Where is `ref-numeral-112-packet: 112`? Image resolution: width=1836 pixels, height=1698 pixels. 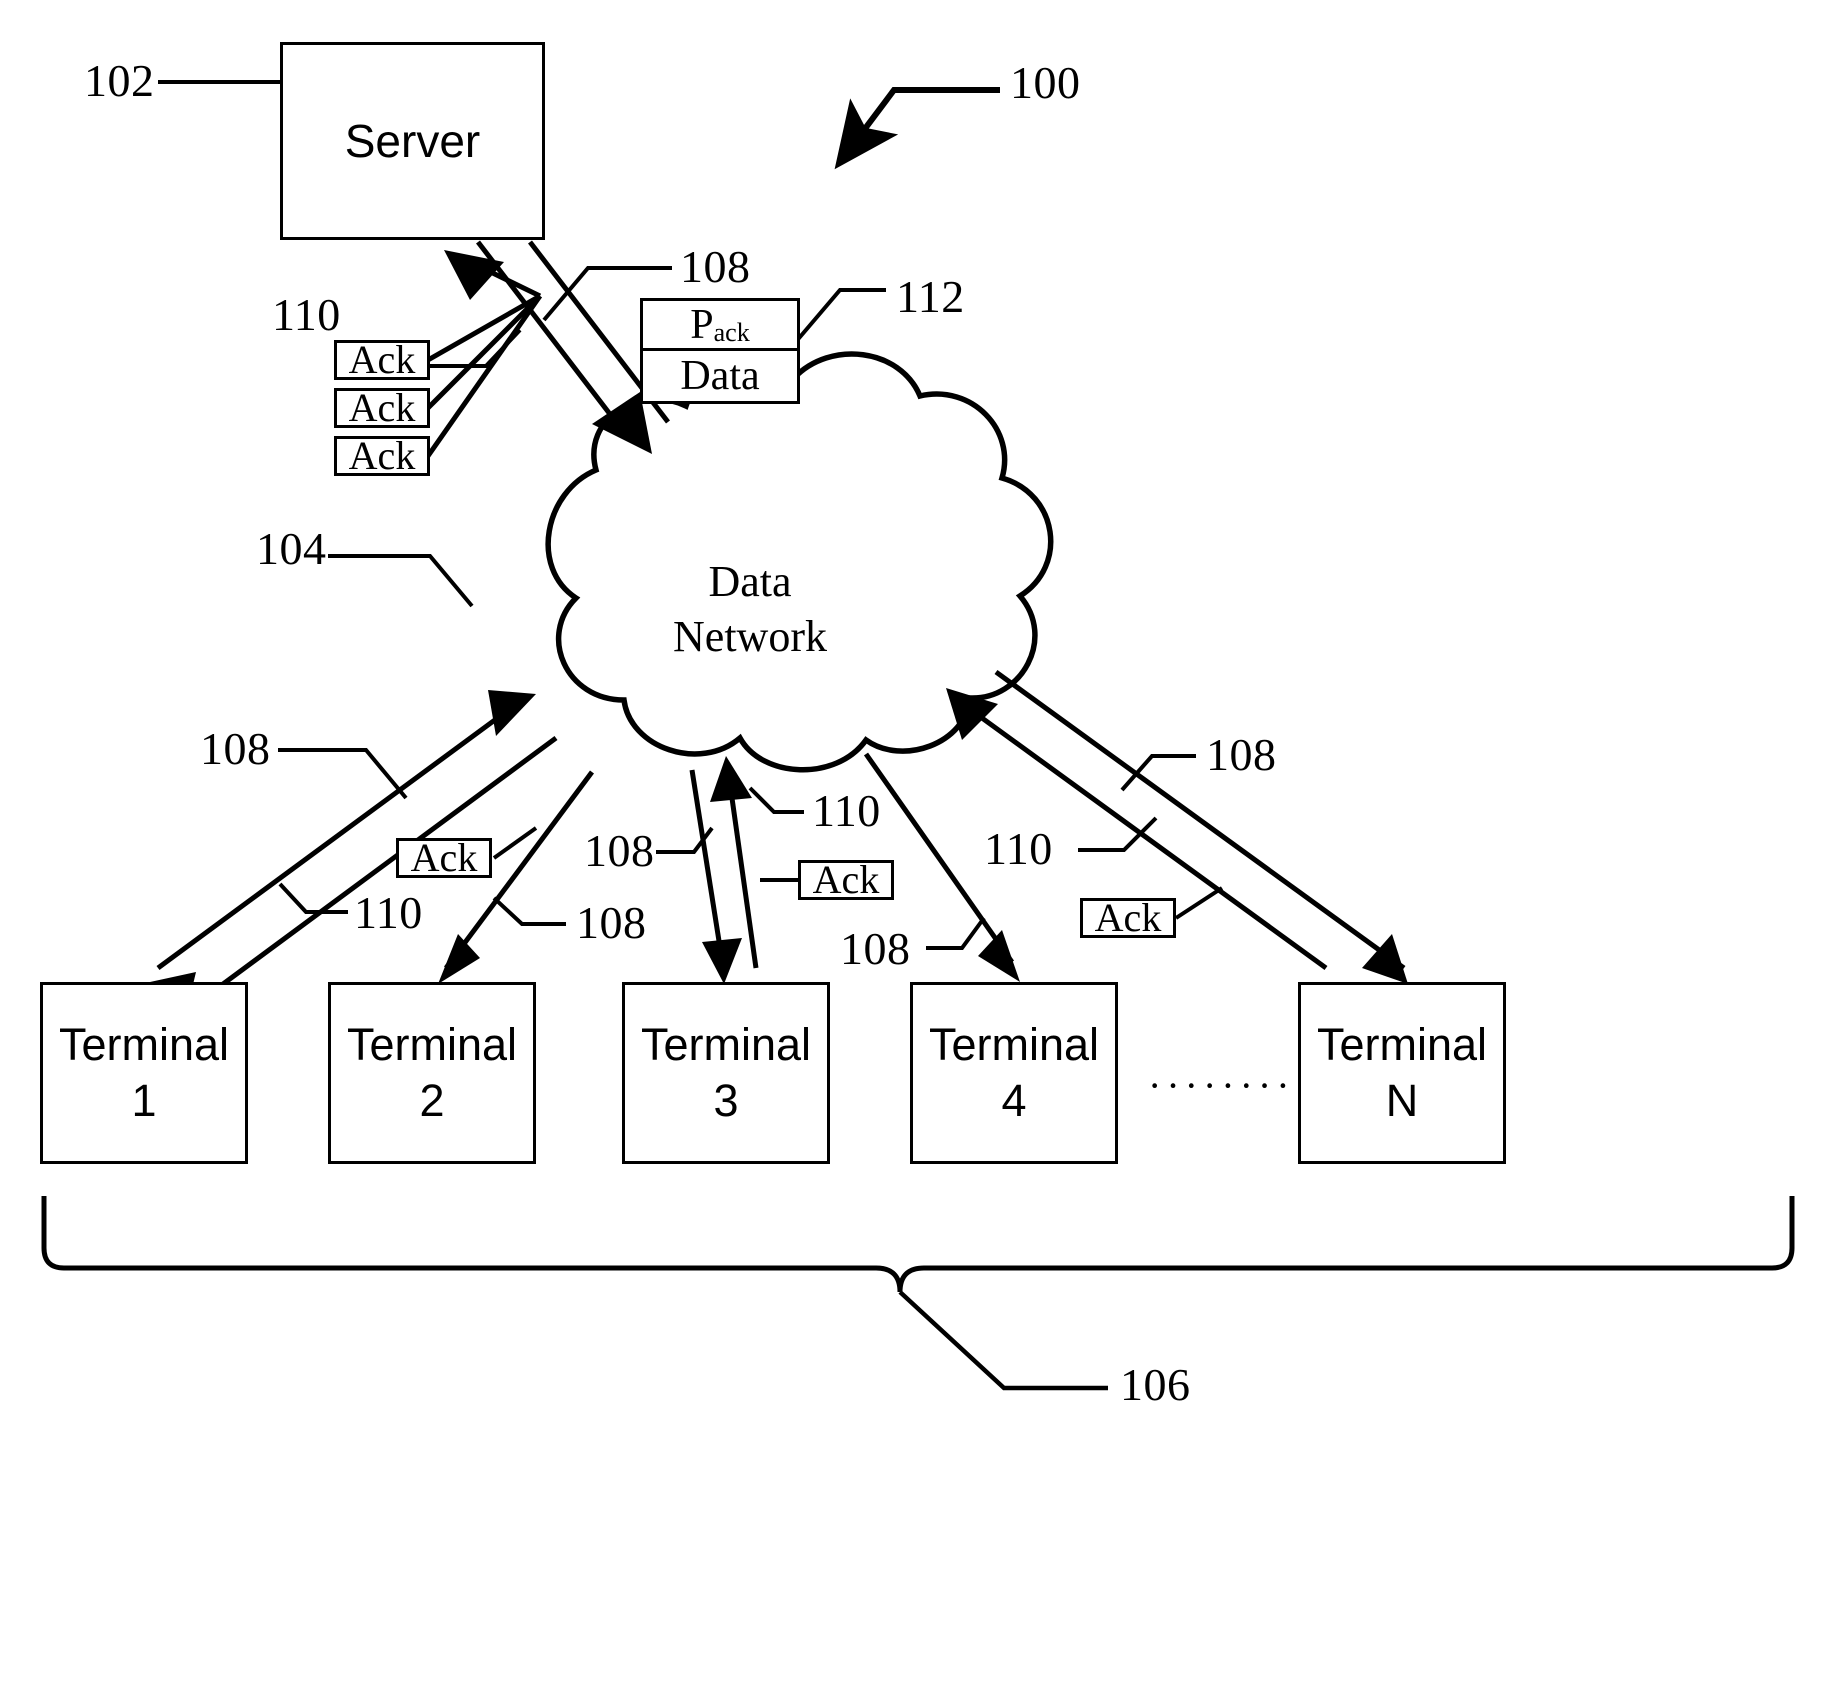
ref-numeral-112-packet: 112 is located at coordinates (930, 296).